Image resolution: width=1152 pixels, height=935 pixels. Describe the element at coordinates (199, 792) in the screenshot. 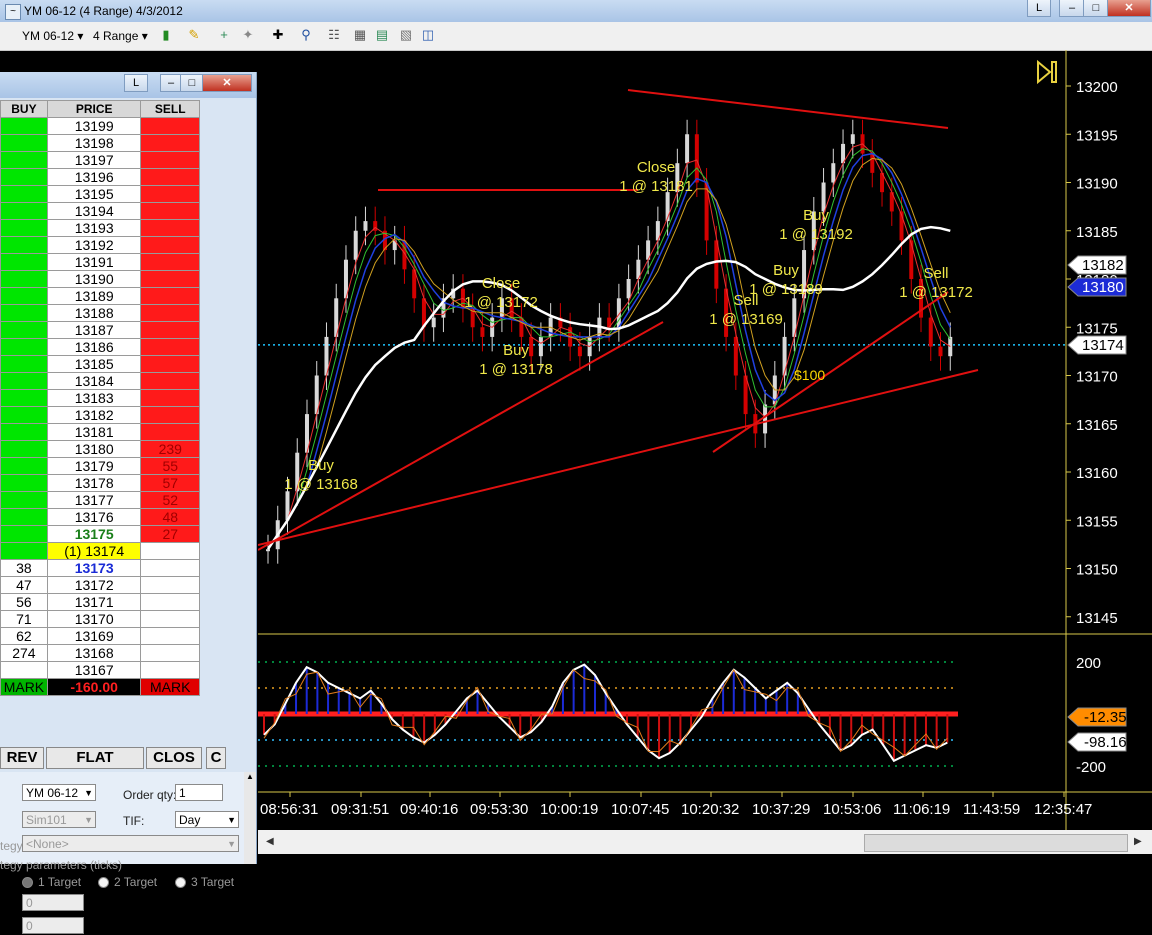

I see `order-qty-input: 1` at that location.